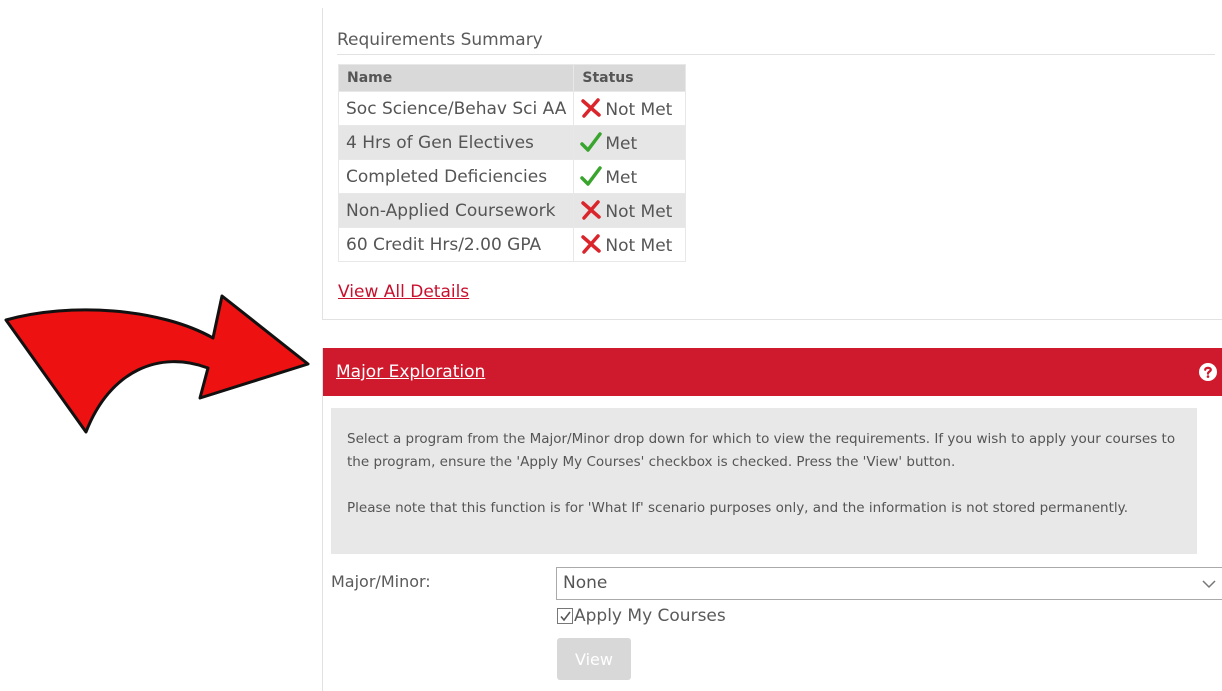 Image resolution: width=1222 pixels, height=691 pixels. Describe the element at coordinates (776, 42) in the screenshot. I see `requirements-summary-title: Requirements Summary` at that location.